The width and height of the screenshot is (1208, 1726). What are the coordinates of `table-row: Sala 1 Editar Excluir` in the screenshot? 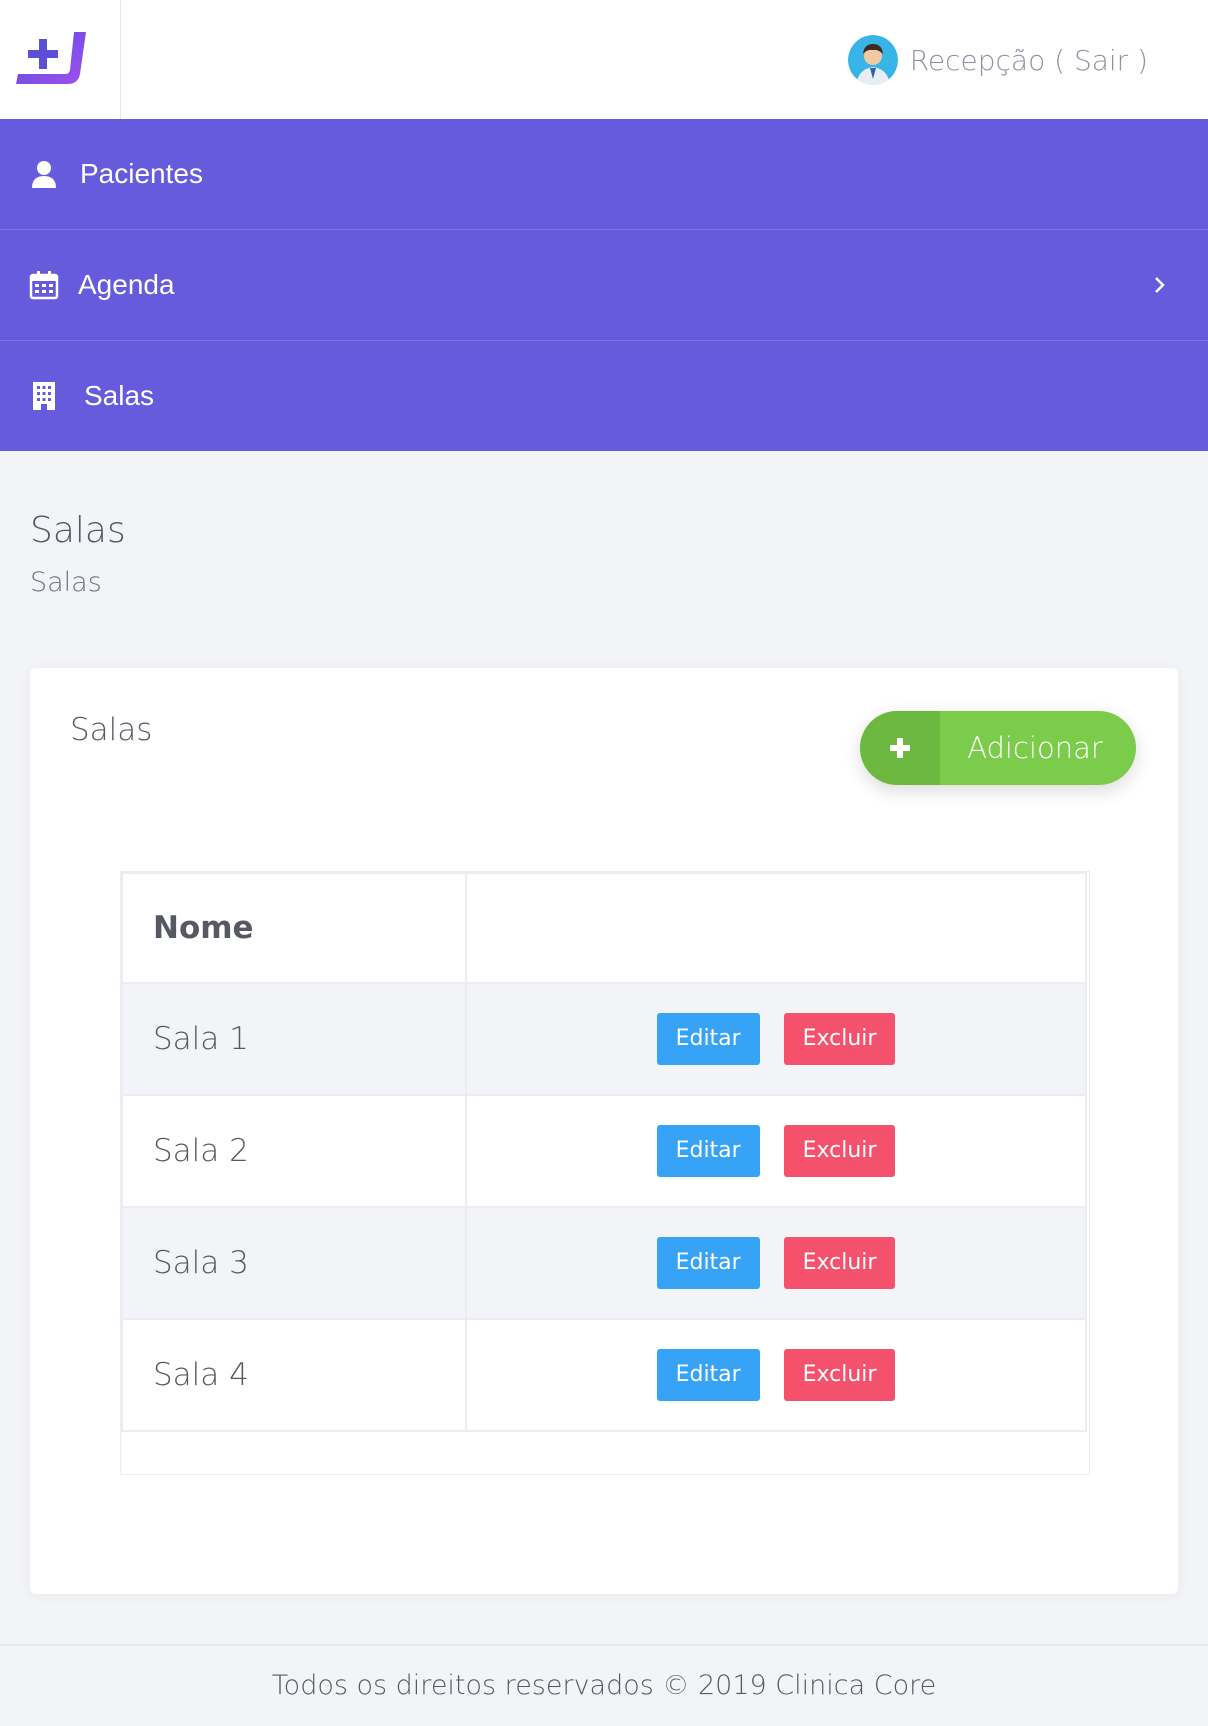 It's located at (604, 1039).